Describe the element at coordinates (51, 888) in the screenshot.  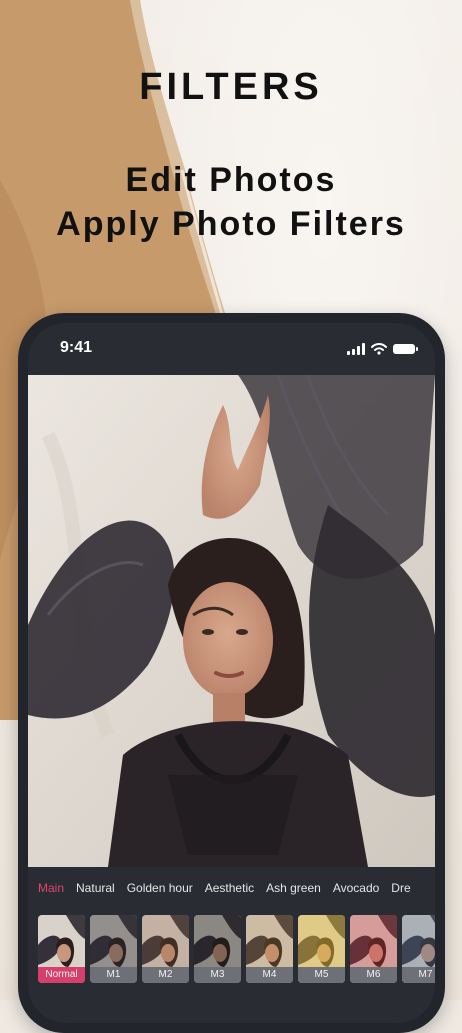
I see `filter-category-tab: Main` at that location.